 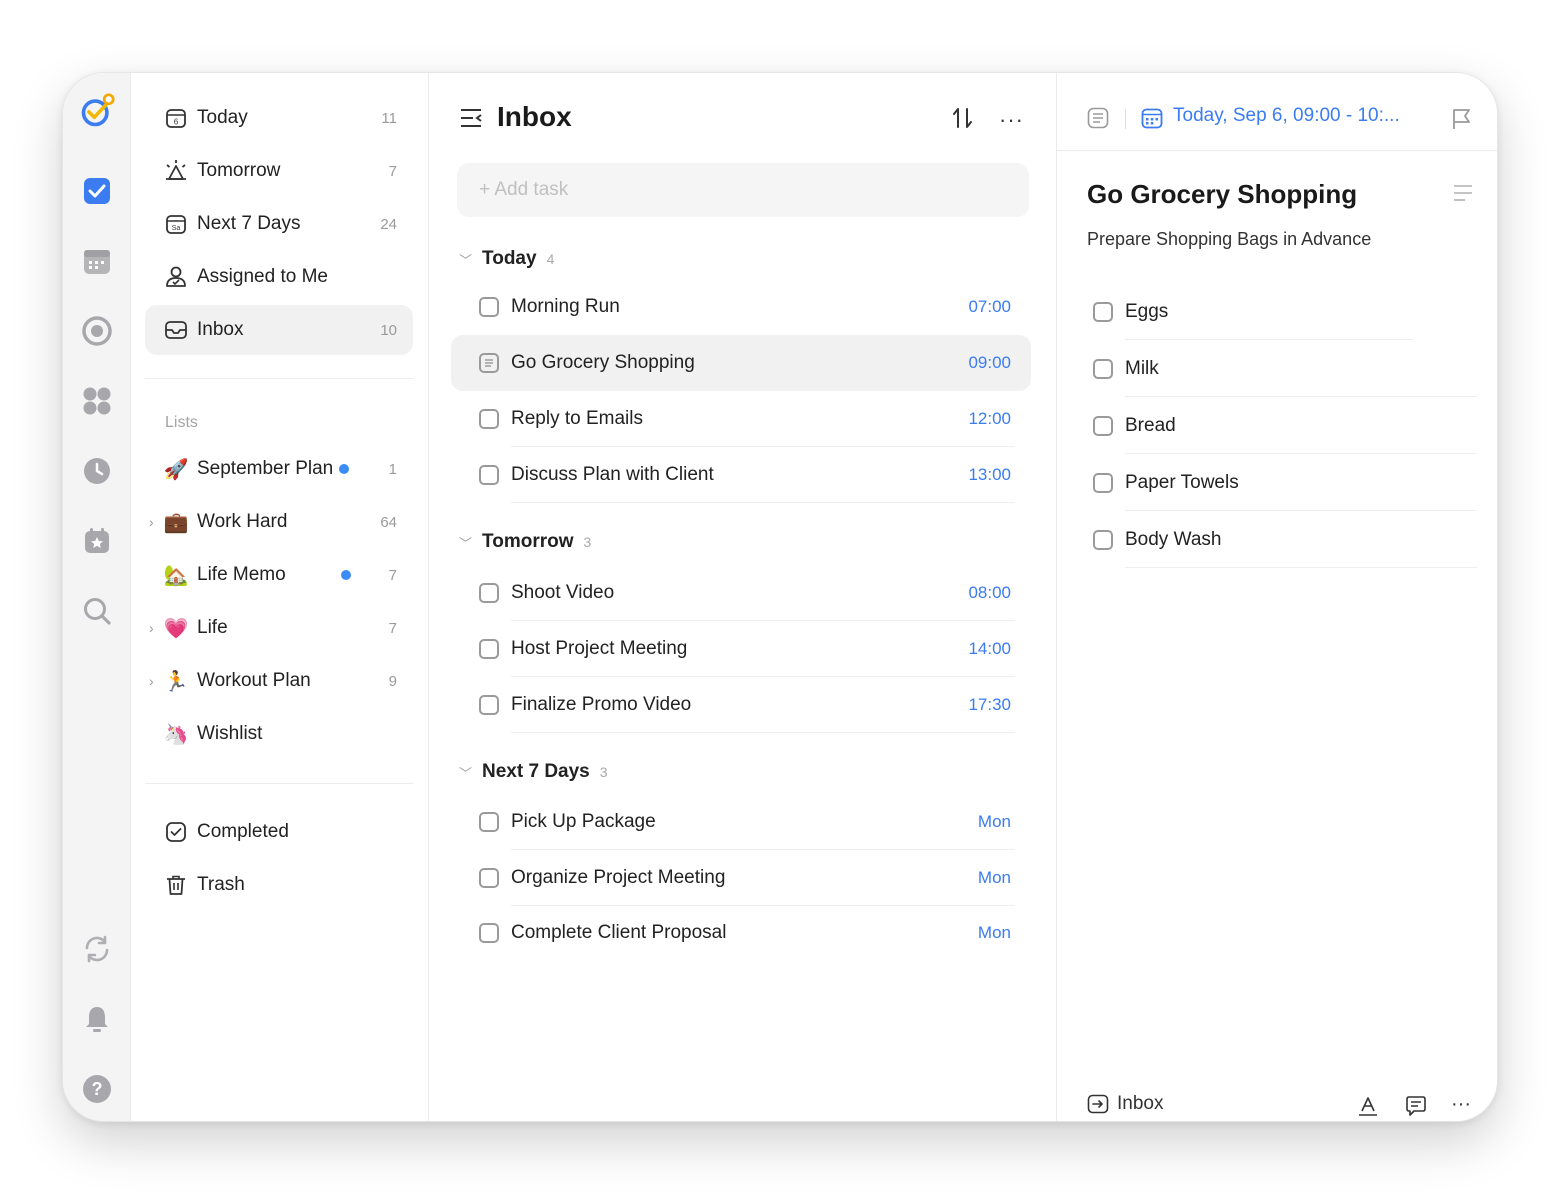 What do you see at coordinates (1125, 1104) in the screenshot?
I see `list-selector: Inbox` at bounding box center [1125, 1104].